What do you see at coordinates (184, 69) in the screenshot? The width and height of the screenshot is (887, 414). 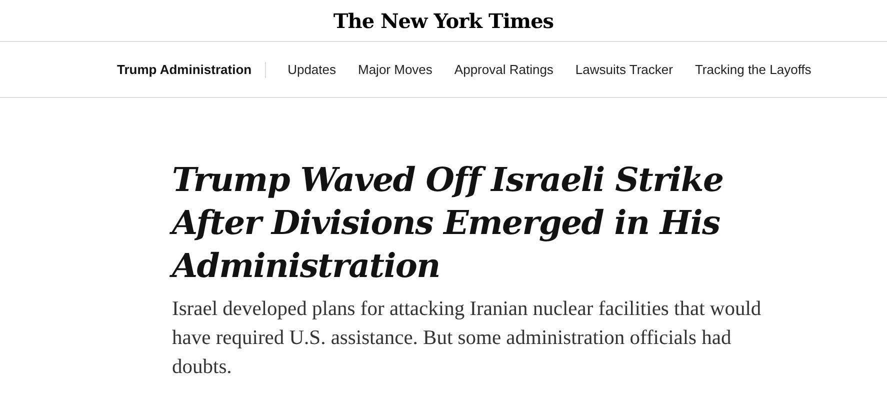 I see `section-link: Trump Administration` at bounding box center [184, 69].